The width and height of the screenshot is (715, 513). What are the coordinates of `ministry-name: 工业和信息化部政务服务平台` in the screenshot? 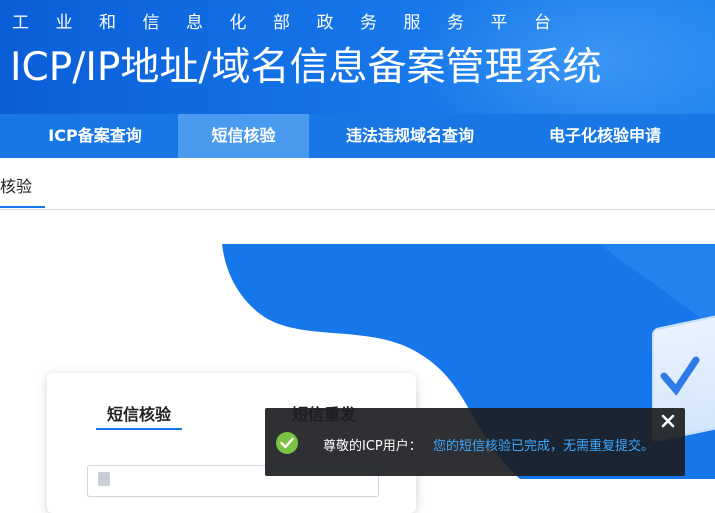 It's located at (295, 23).